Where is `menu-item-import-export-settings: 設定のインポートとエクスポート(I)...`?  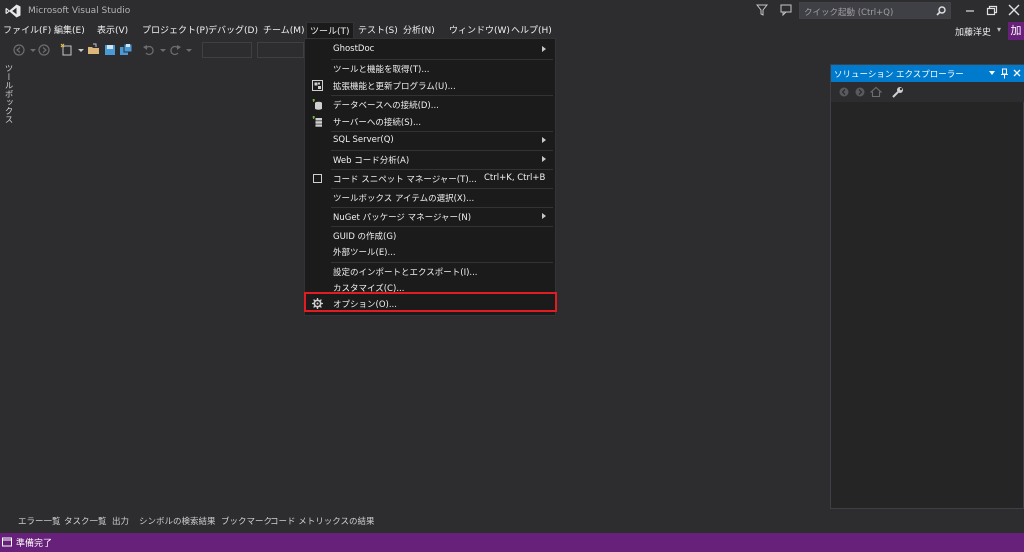 menu-item-import-export-settings: 設定のインポートとエクスポート(I)... is located at coordinates (430, 271).